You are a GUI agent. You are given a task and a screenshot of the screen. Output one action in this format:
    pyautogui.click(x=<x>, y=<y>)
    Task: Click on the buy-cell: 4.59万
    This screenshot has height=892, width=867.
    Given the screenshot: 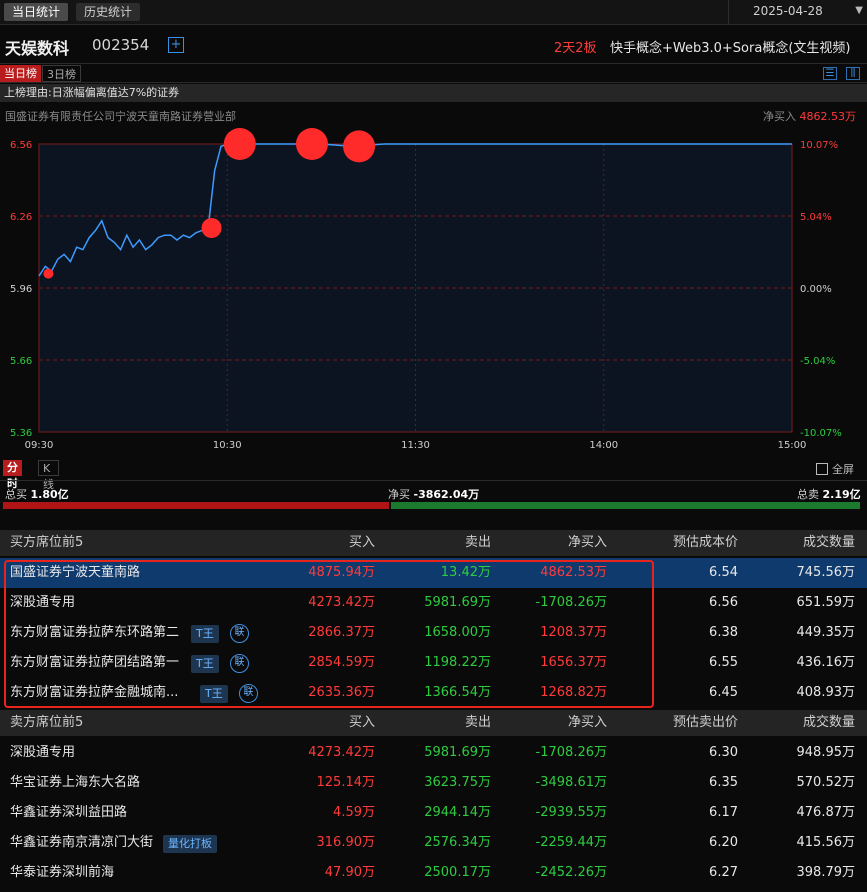 What is the action you would take?
    pyautogui.click(x=354, y=812)
    